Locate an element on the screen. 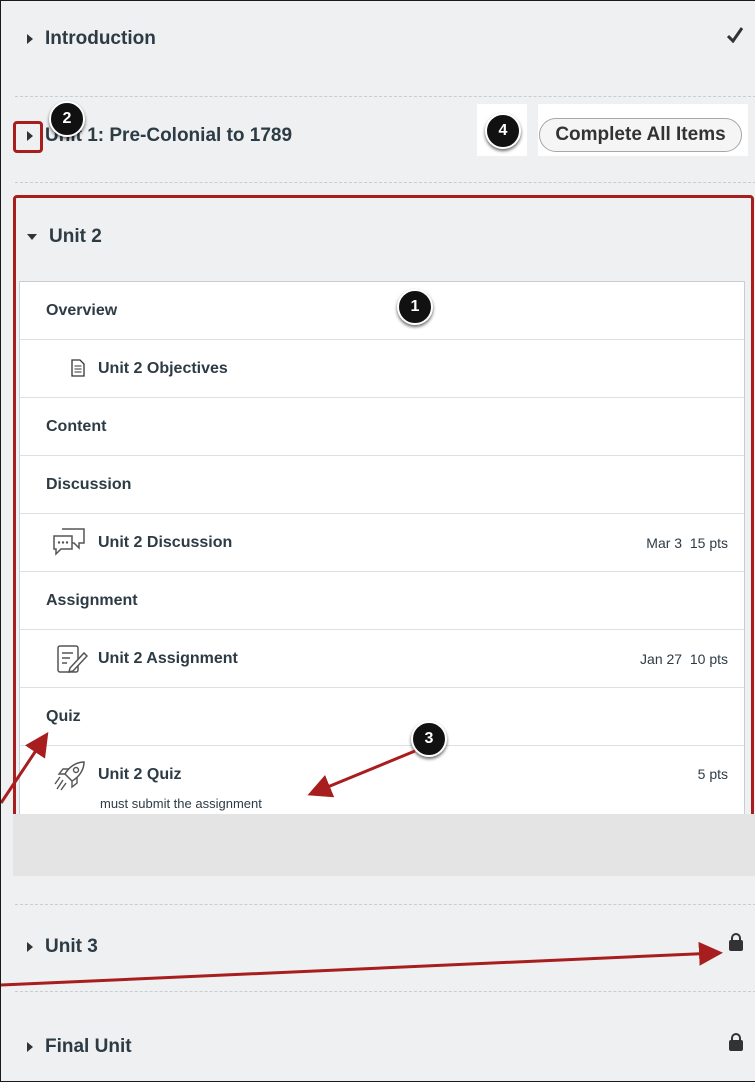 This screenshot has width=755, height=1082. callout-badge-4: 4 is located at coordinates (503, 131).